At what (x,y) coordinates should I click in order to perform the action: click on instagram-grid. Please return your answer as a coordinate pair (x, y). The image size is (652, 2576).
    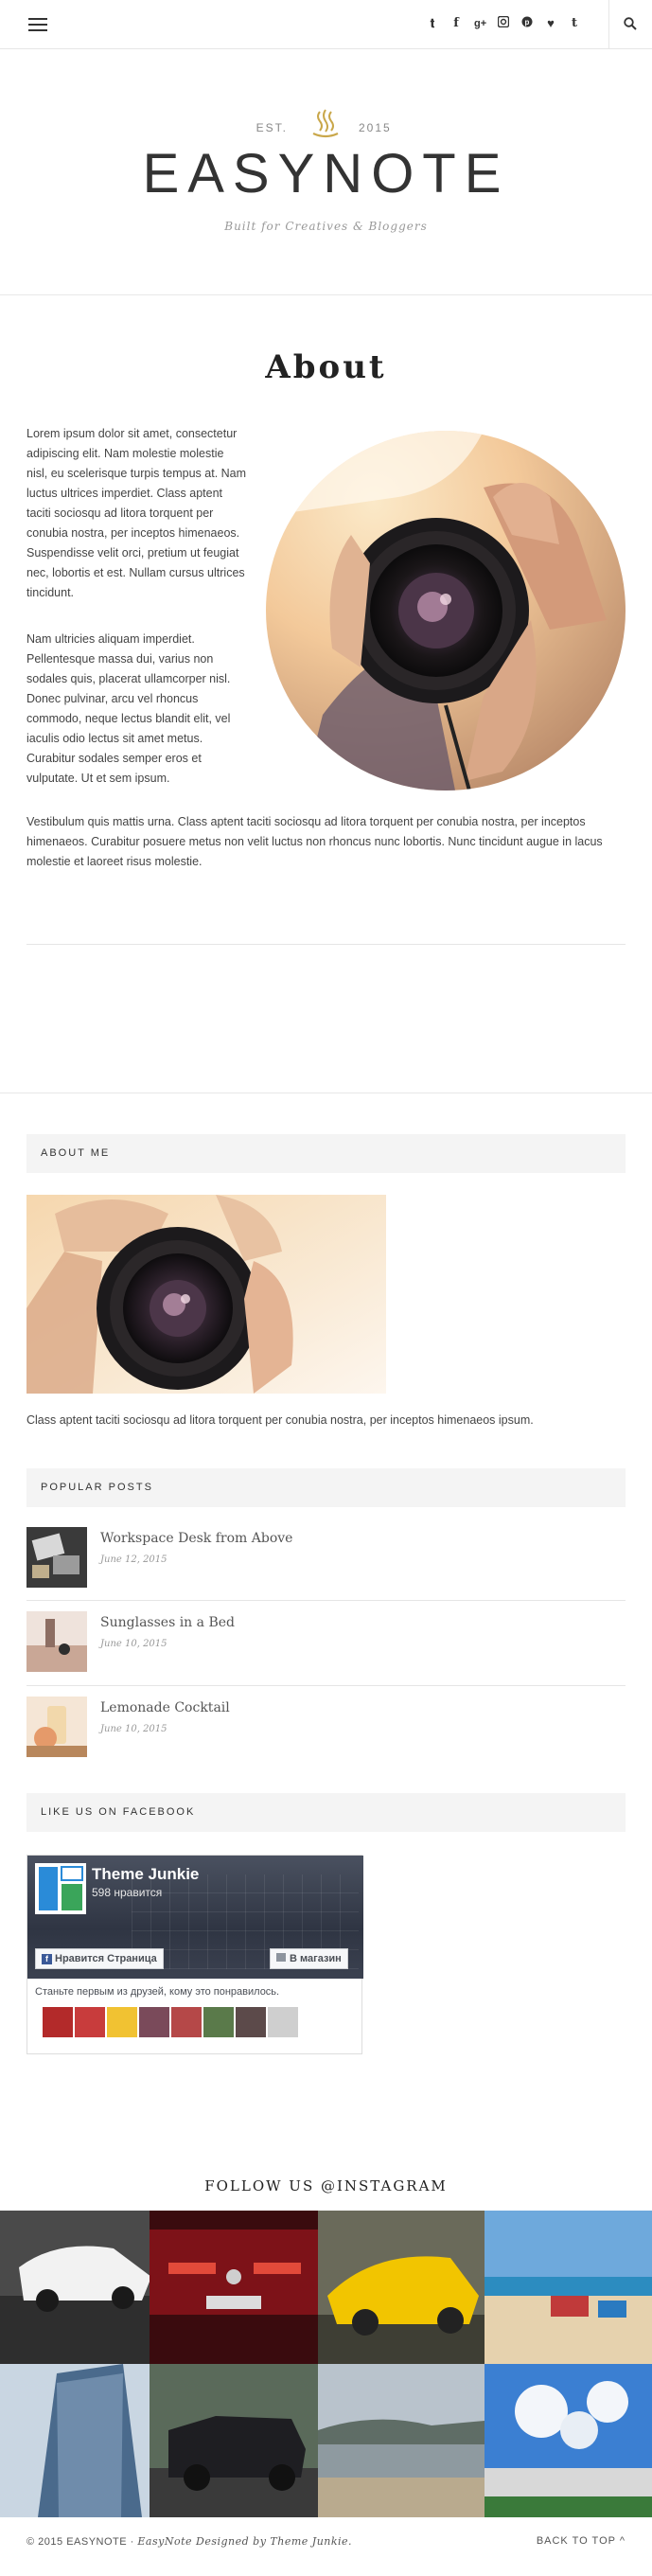
    Looking at the image, I should click on (326, 2364).